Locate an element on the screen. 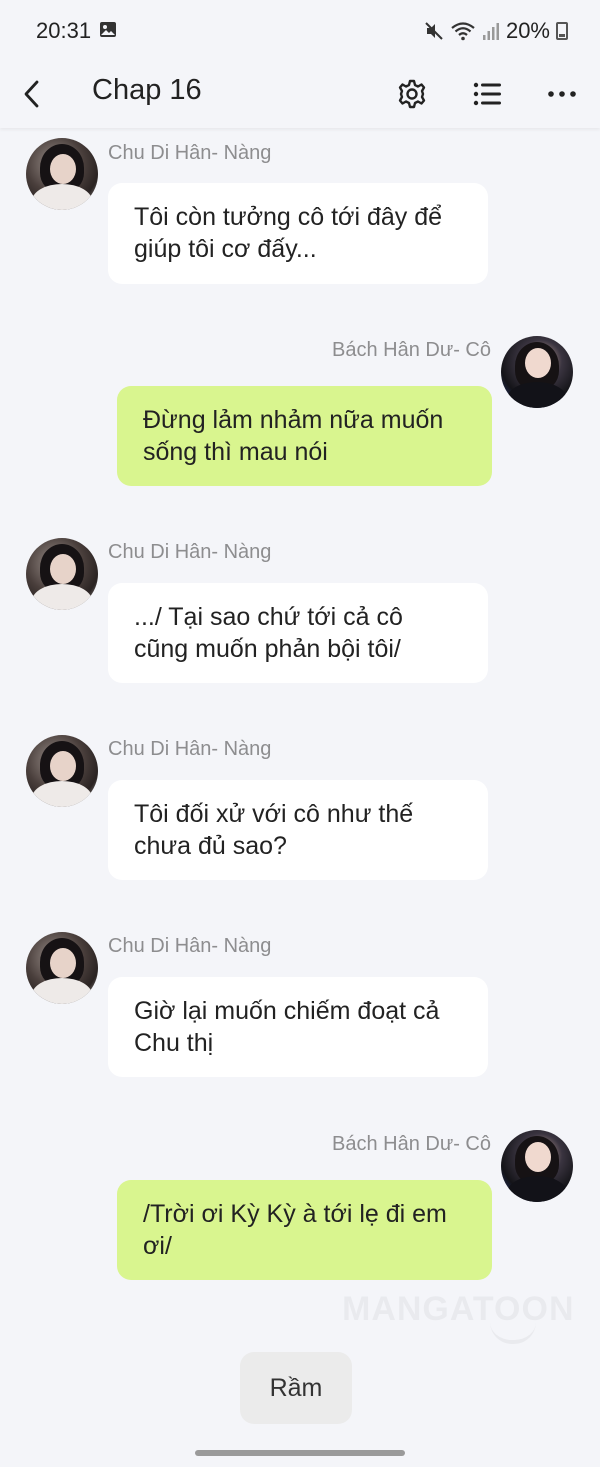  settings-button is located at coordinates (412, 94).